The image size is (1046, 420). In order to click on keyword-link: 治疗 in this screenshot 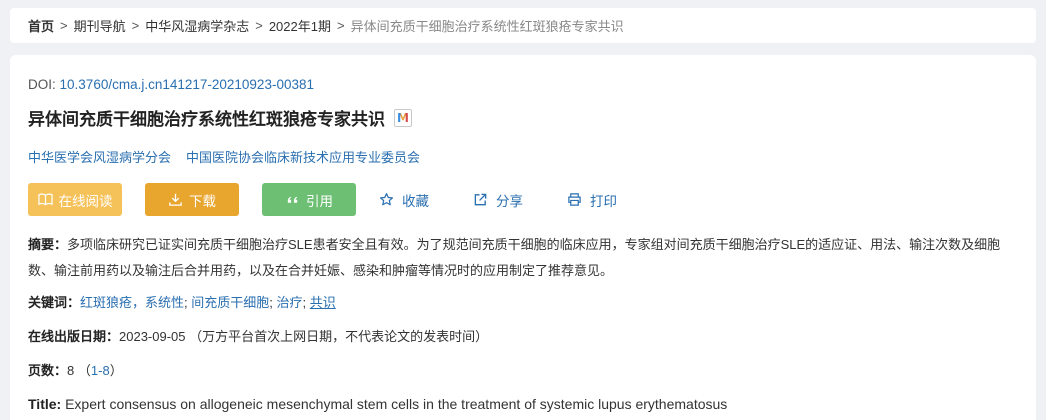, I will do `click(290, 302)`.